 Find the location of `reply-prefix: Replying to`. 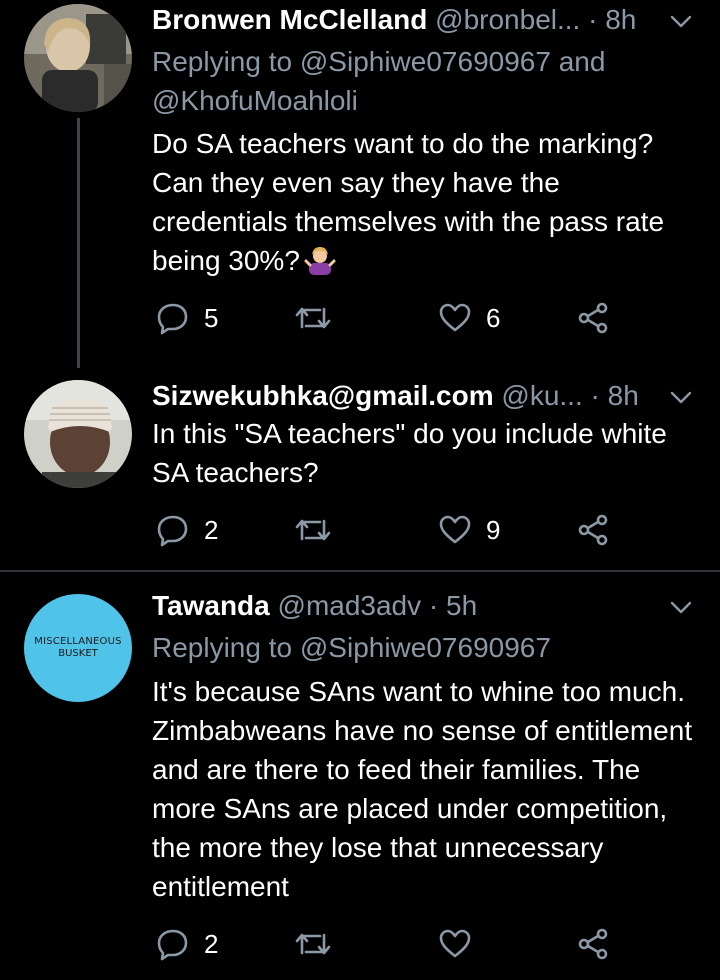

reply-prefix: Replying to is located at coordinates (222, 647).